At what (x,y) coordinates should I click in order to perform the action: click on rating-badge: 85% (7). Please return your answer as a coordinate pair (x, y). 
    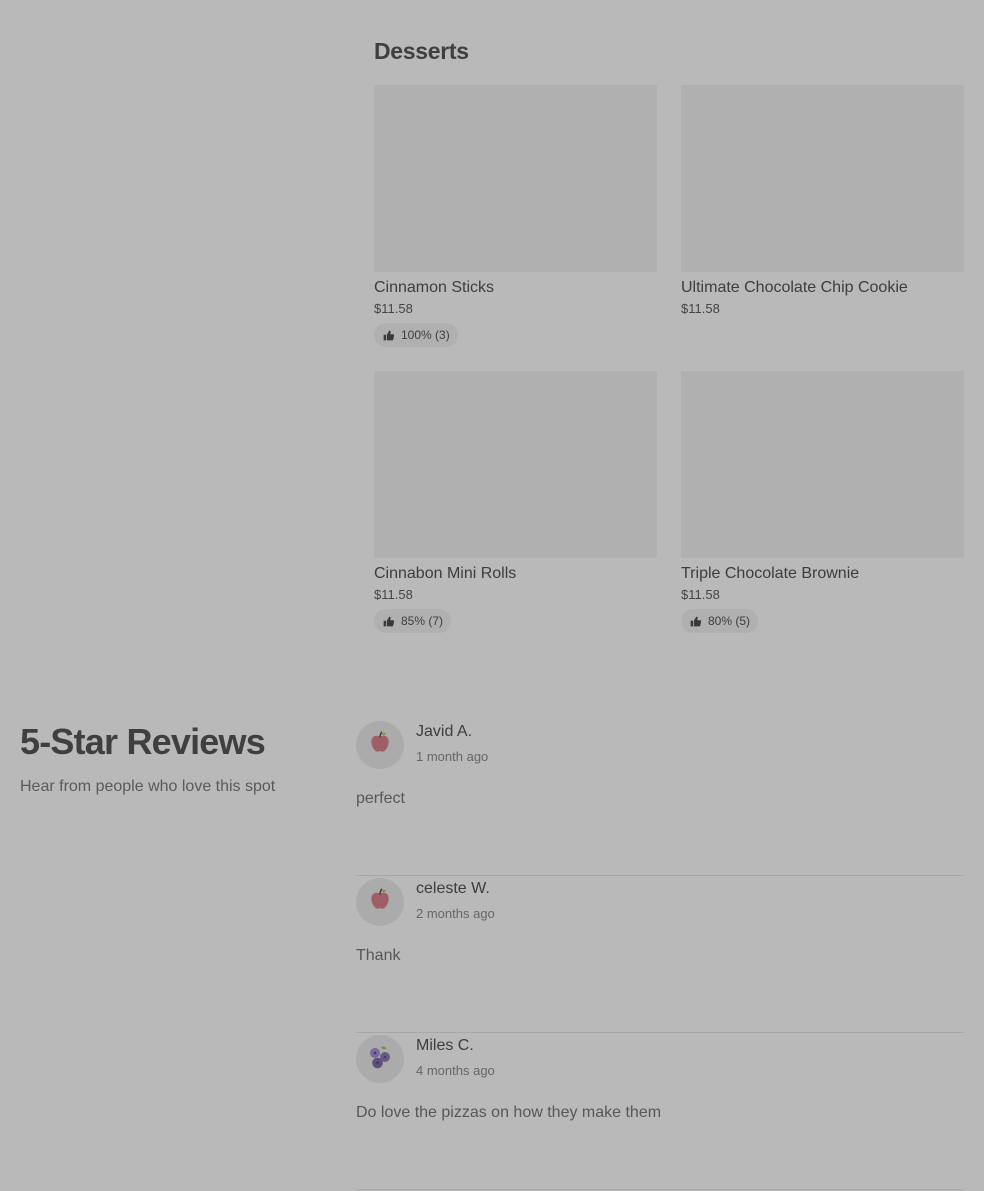
    Looking at the image, I should click on (413, 621).